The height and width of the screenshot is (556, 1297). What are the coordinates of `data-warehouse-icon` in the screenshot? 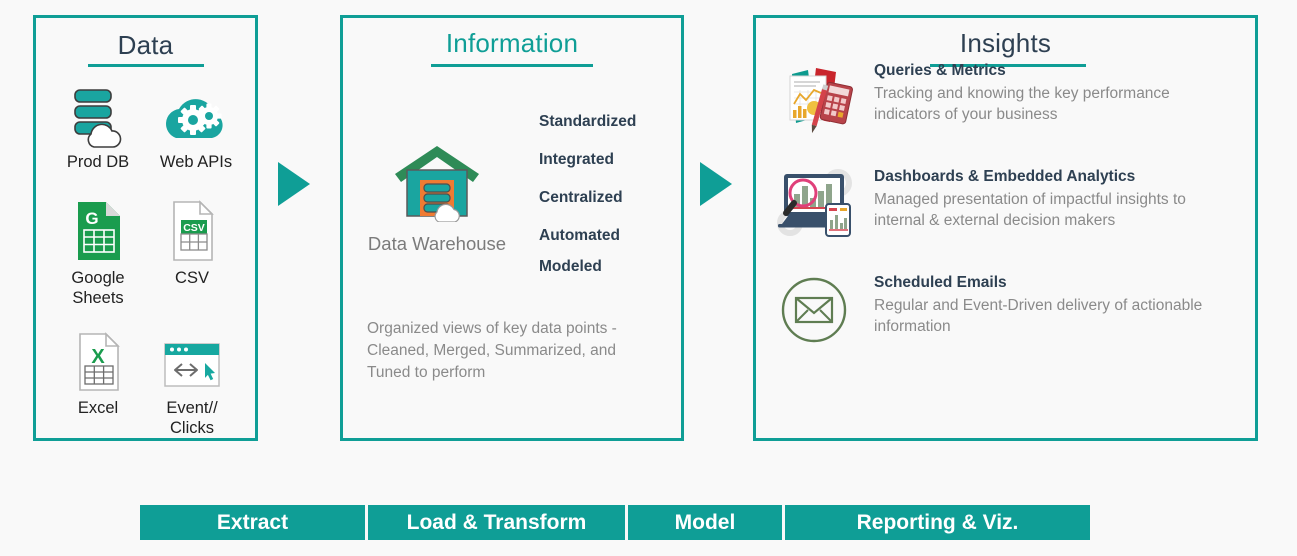 It's located at (437, 182).